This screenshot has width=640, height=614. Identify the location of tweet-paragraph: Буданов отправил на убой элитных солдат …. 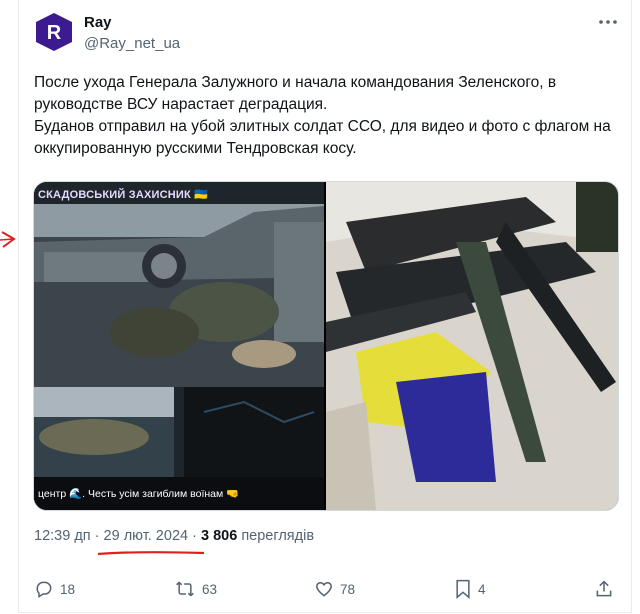
(322, 137).